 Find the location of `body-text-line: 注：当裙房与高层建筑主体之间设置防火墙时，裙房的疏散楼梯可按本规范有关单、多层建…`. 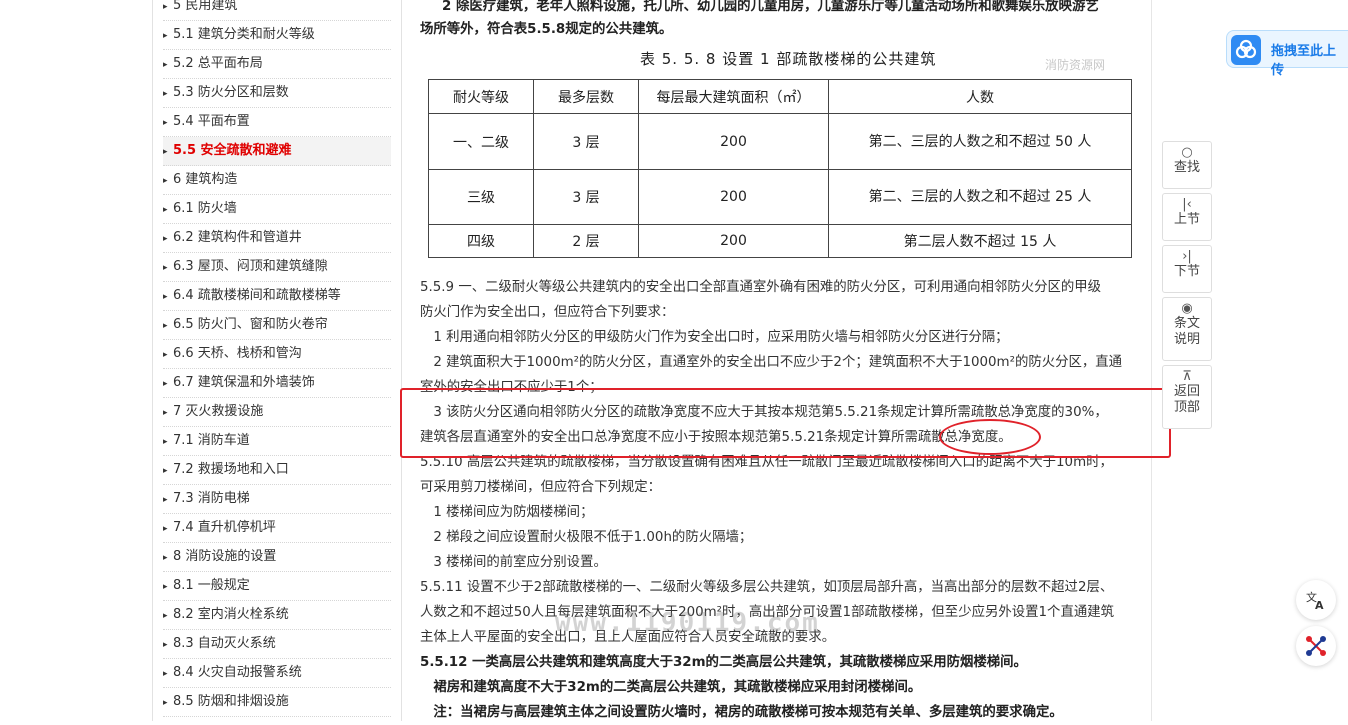

body-text-line: 注：当裙房与高层建筑主体之间设置防火墙时，裙房的疏散楼梯可按本规范有关单、多层建… is located at coordinates (741, 712).